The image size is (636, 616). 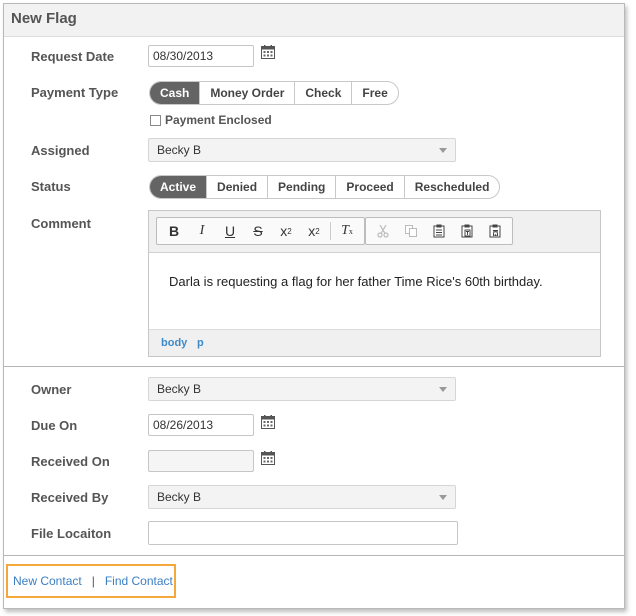 I want to click on superscript-icon: x2, so click(x=314, y=231).